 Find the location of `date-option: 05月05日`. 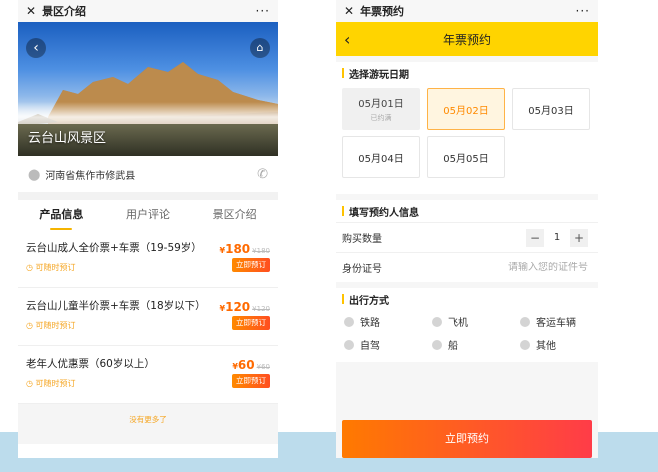

date-option: 05月05日 is located at coordinates (466, 157).